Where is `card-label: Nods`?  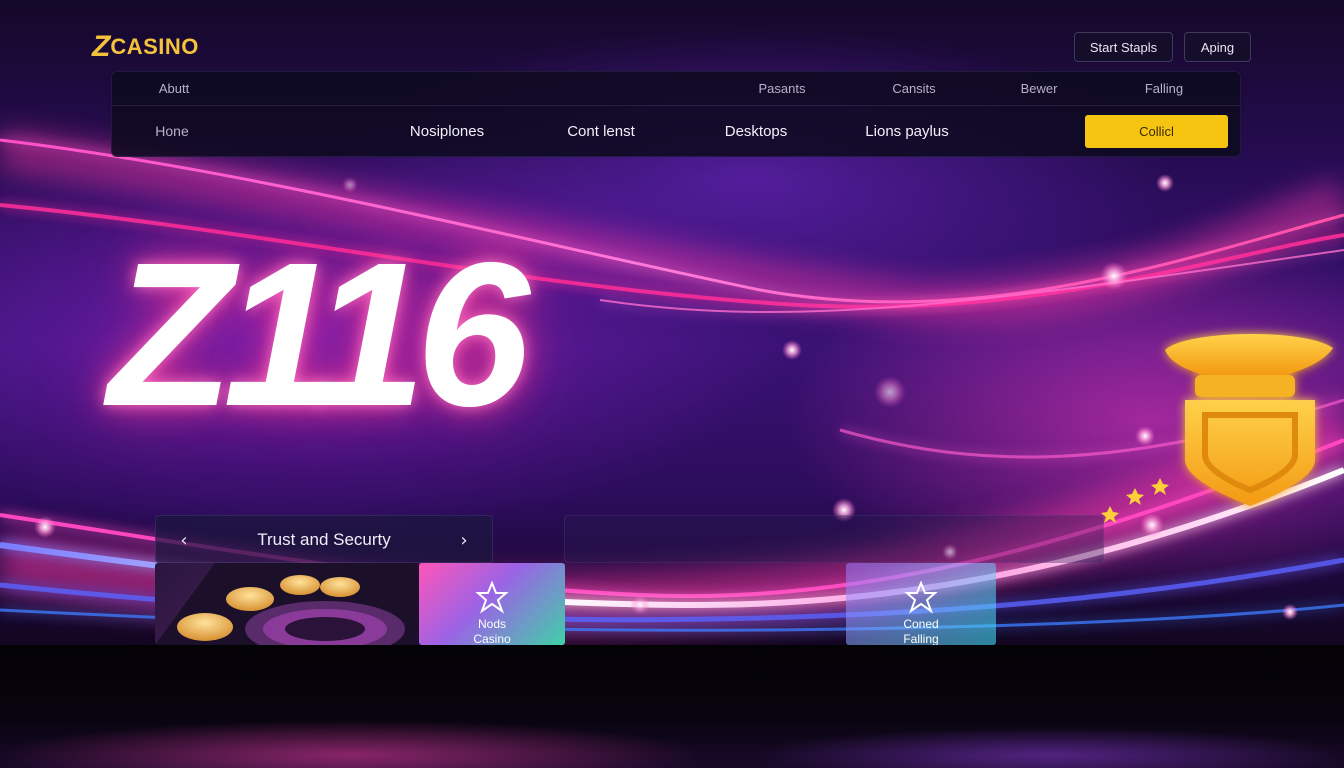
card-label: Nods is located at coordinates (491, 624).